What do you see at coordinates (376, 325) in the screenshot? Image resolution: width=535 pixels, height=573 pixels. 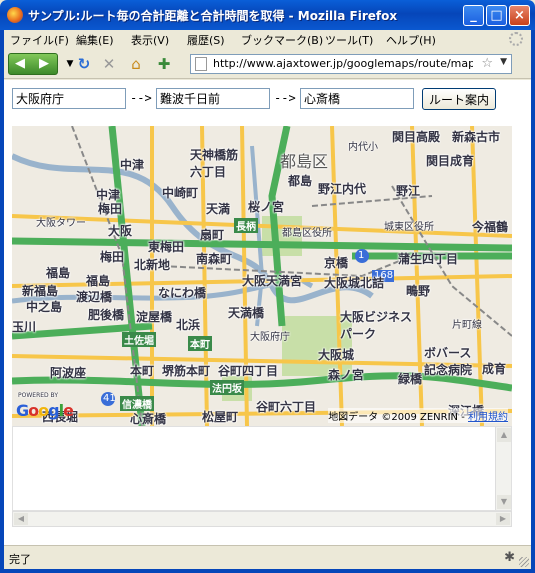 I see `map-label: 大阪ビジネスパーク` at bounding box center [376, 325].